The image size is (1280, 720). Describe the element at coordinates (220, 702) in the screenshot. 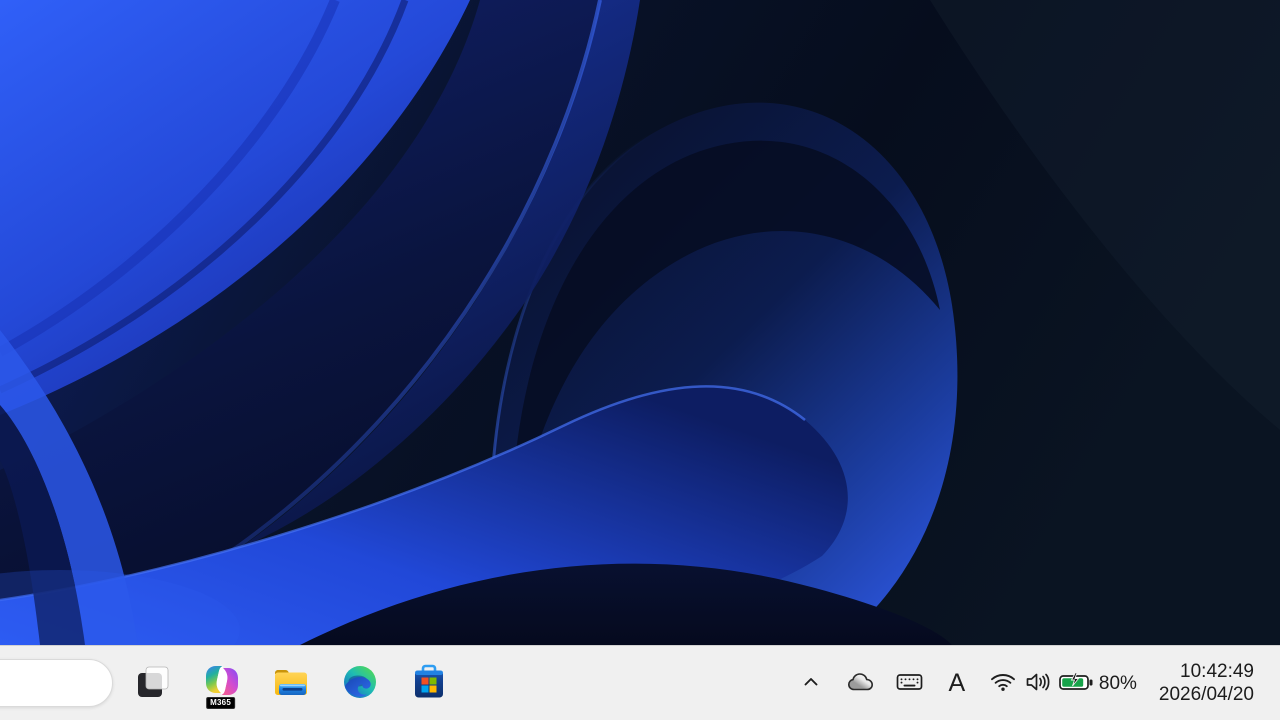

I see `m365-badge: M365` at that location.